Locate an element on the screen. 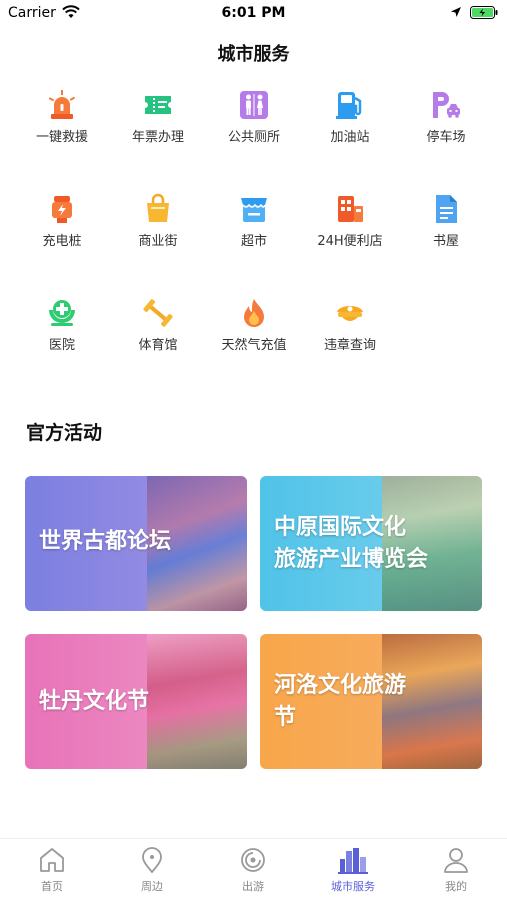 This screenshot has width=507, height=901. card-title: 河洛文化旅游 节 is located at coordinates (340, 701).